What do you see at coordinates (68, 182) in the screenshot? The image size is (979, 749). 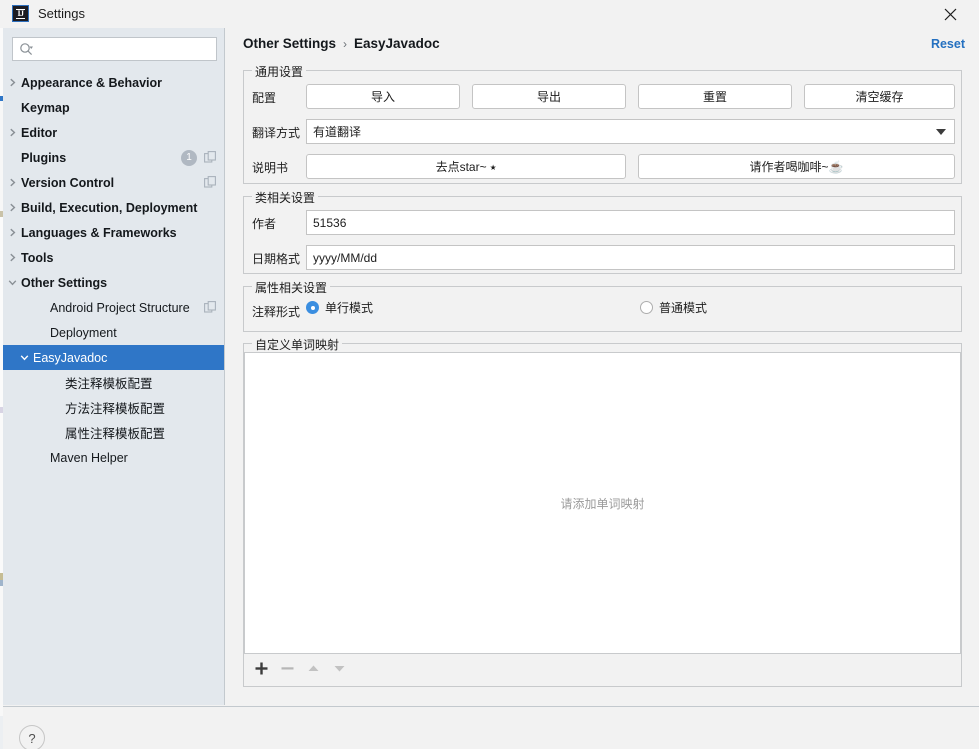 I see `sidebar-item-label: Version Control` at bounding box center [68, 182].